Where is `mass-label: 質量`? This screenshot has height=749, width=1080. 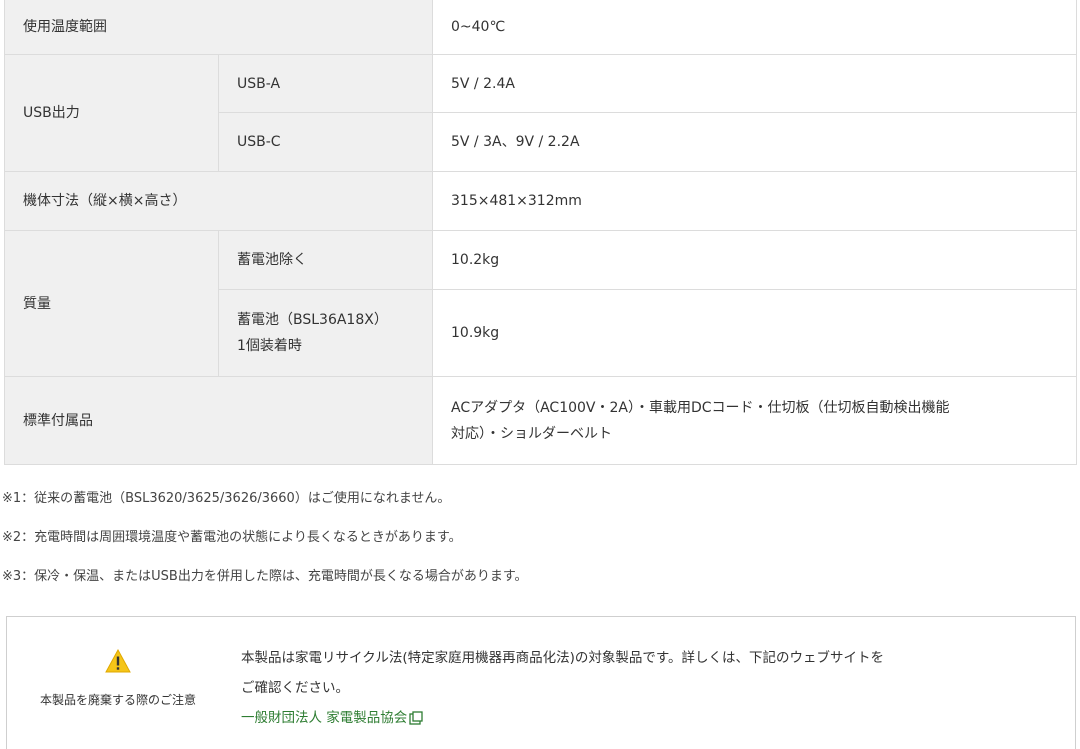
mass-label: 質量 is located at coordinates (111, 303).